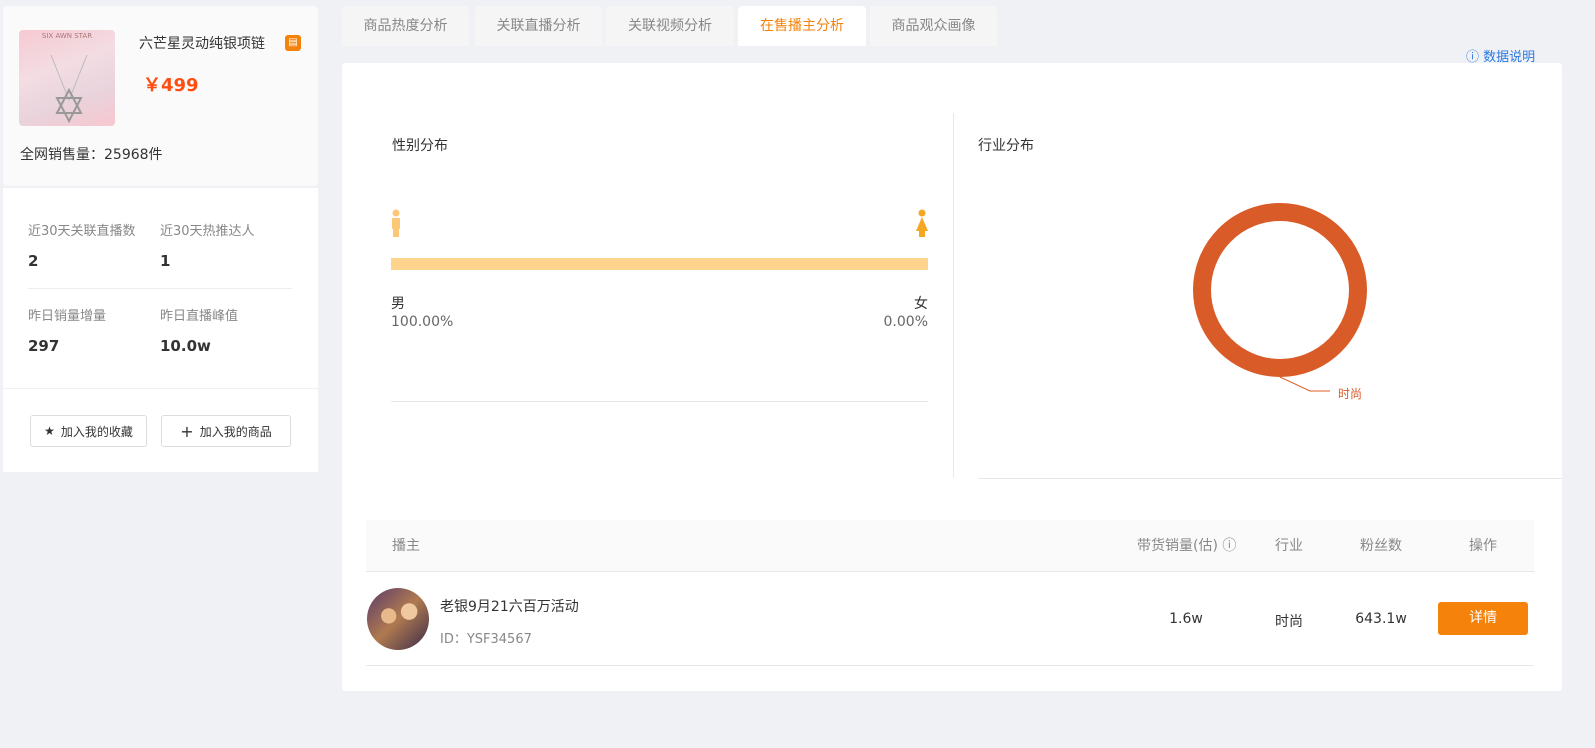  Describe the element at coordinates (207, 231) in the screenshot. I see `stat-label: 近30天热推达人` at that location.